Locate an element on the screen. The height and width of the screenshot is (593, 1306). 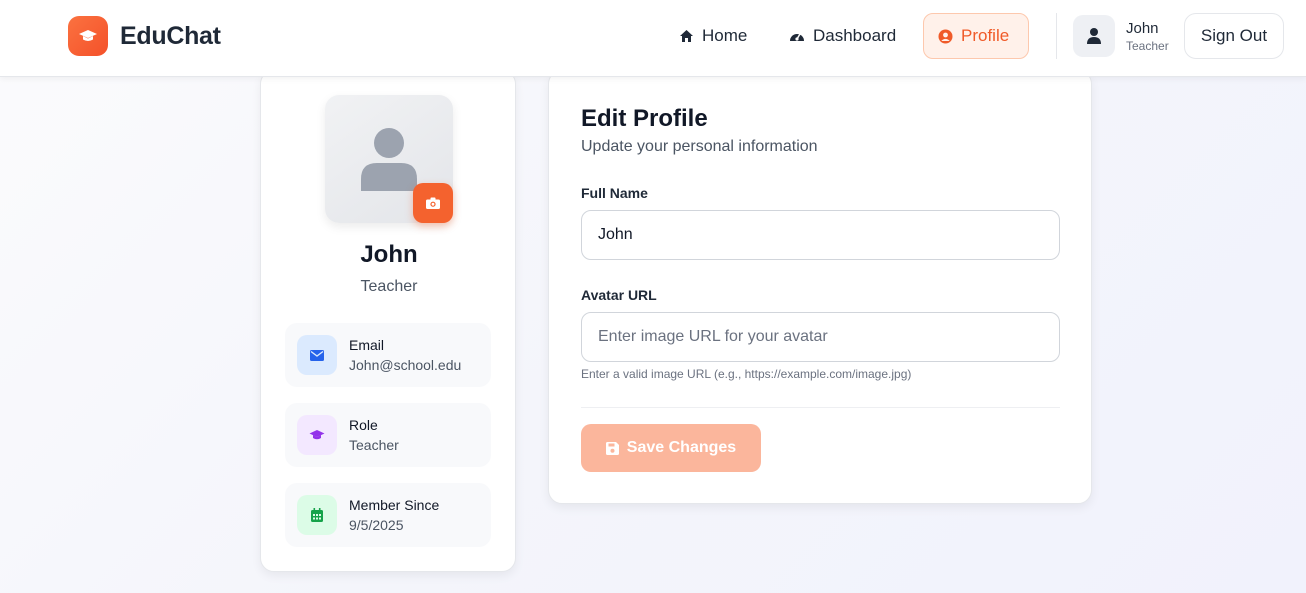
full-name-input is located at coordinates (820, 235).